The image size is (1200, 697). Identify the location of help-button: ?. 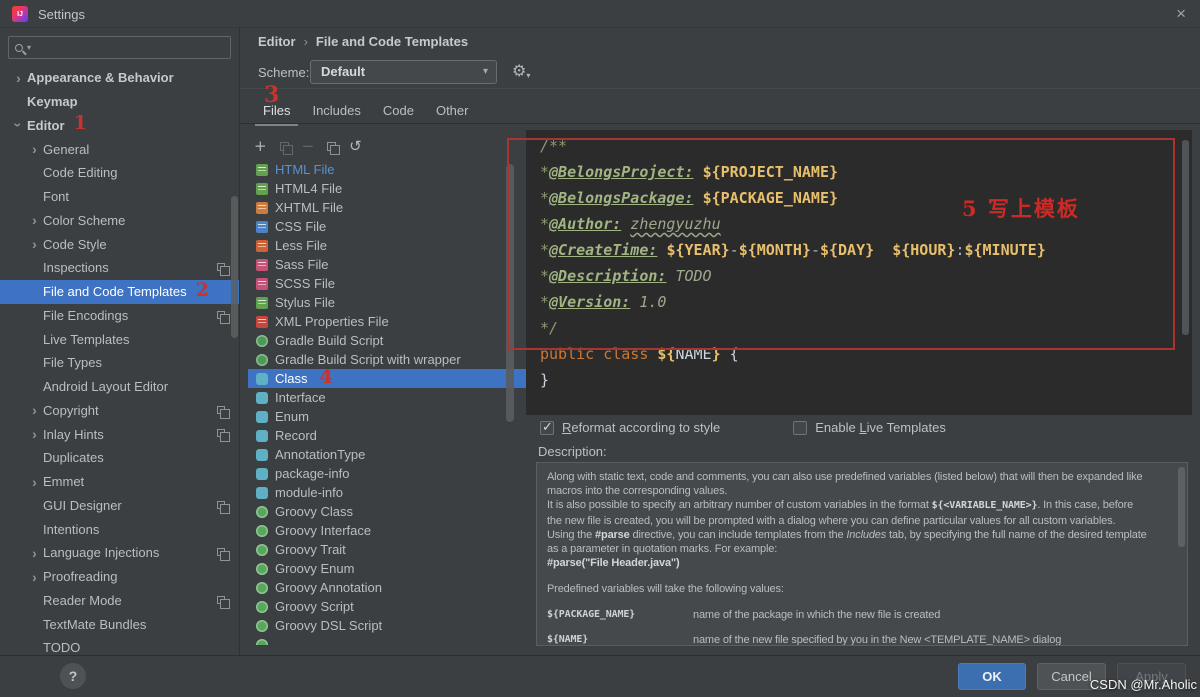
(73, 676).